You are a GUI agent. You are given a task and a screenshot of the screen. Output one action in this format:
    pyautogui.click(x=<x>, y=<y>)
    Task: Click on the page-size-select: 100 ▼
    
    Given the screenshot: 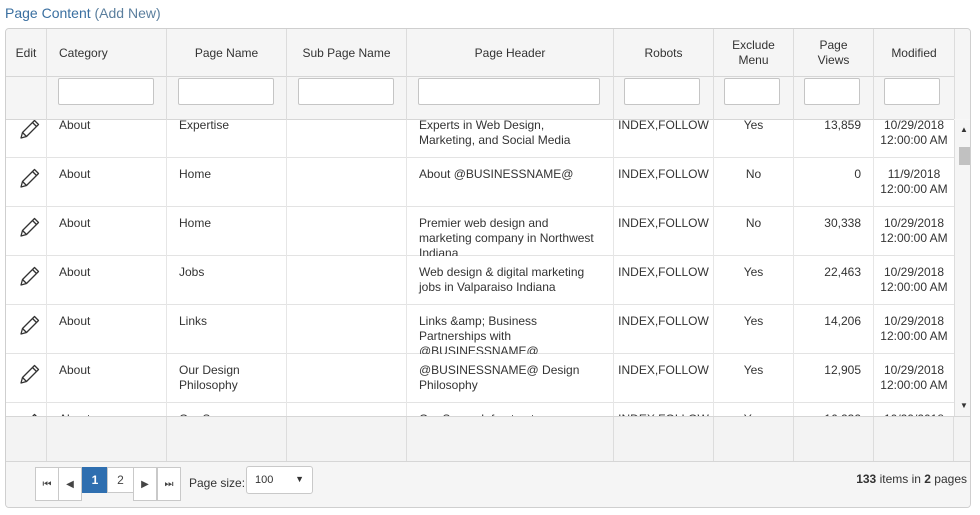 What is the action you would take?
    pyautogui.click(x=279, y=480)
    